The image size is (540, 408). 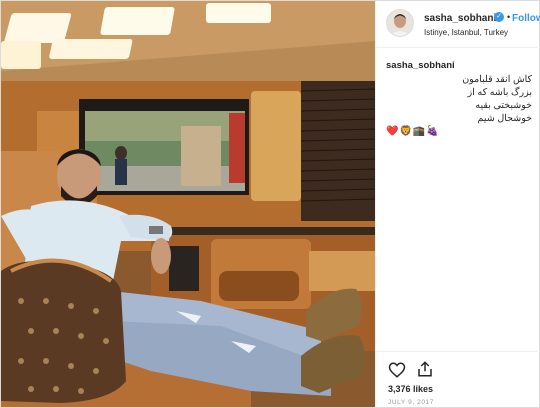 I want to click on avatar, so click(x=400, y=23).